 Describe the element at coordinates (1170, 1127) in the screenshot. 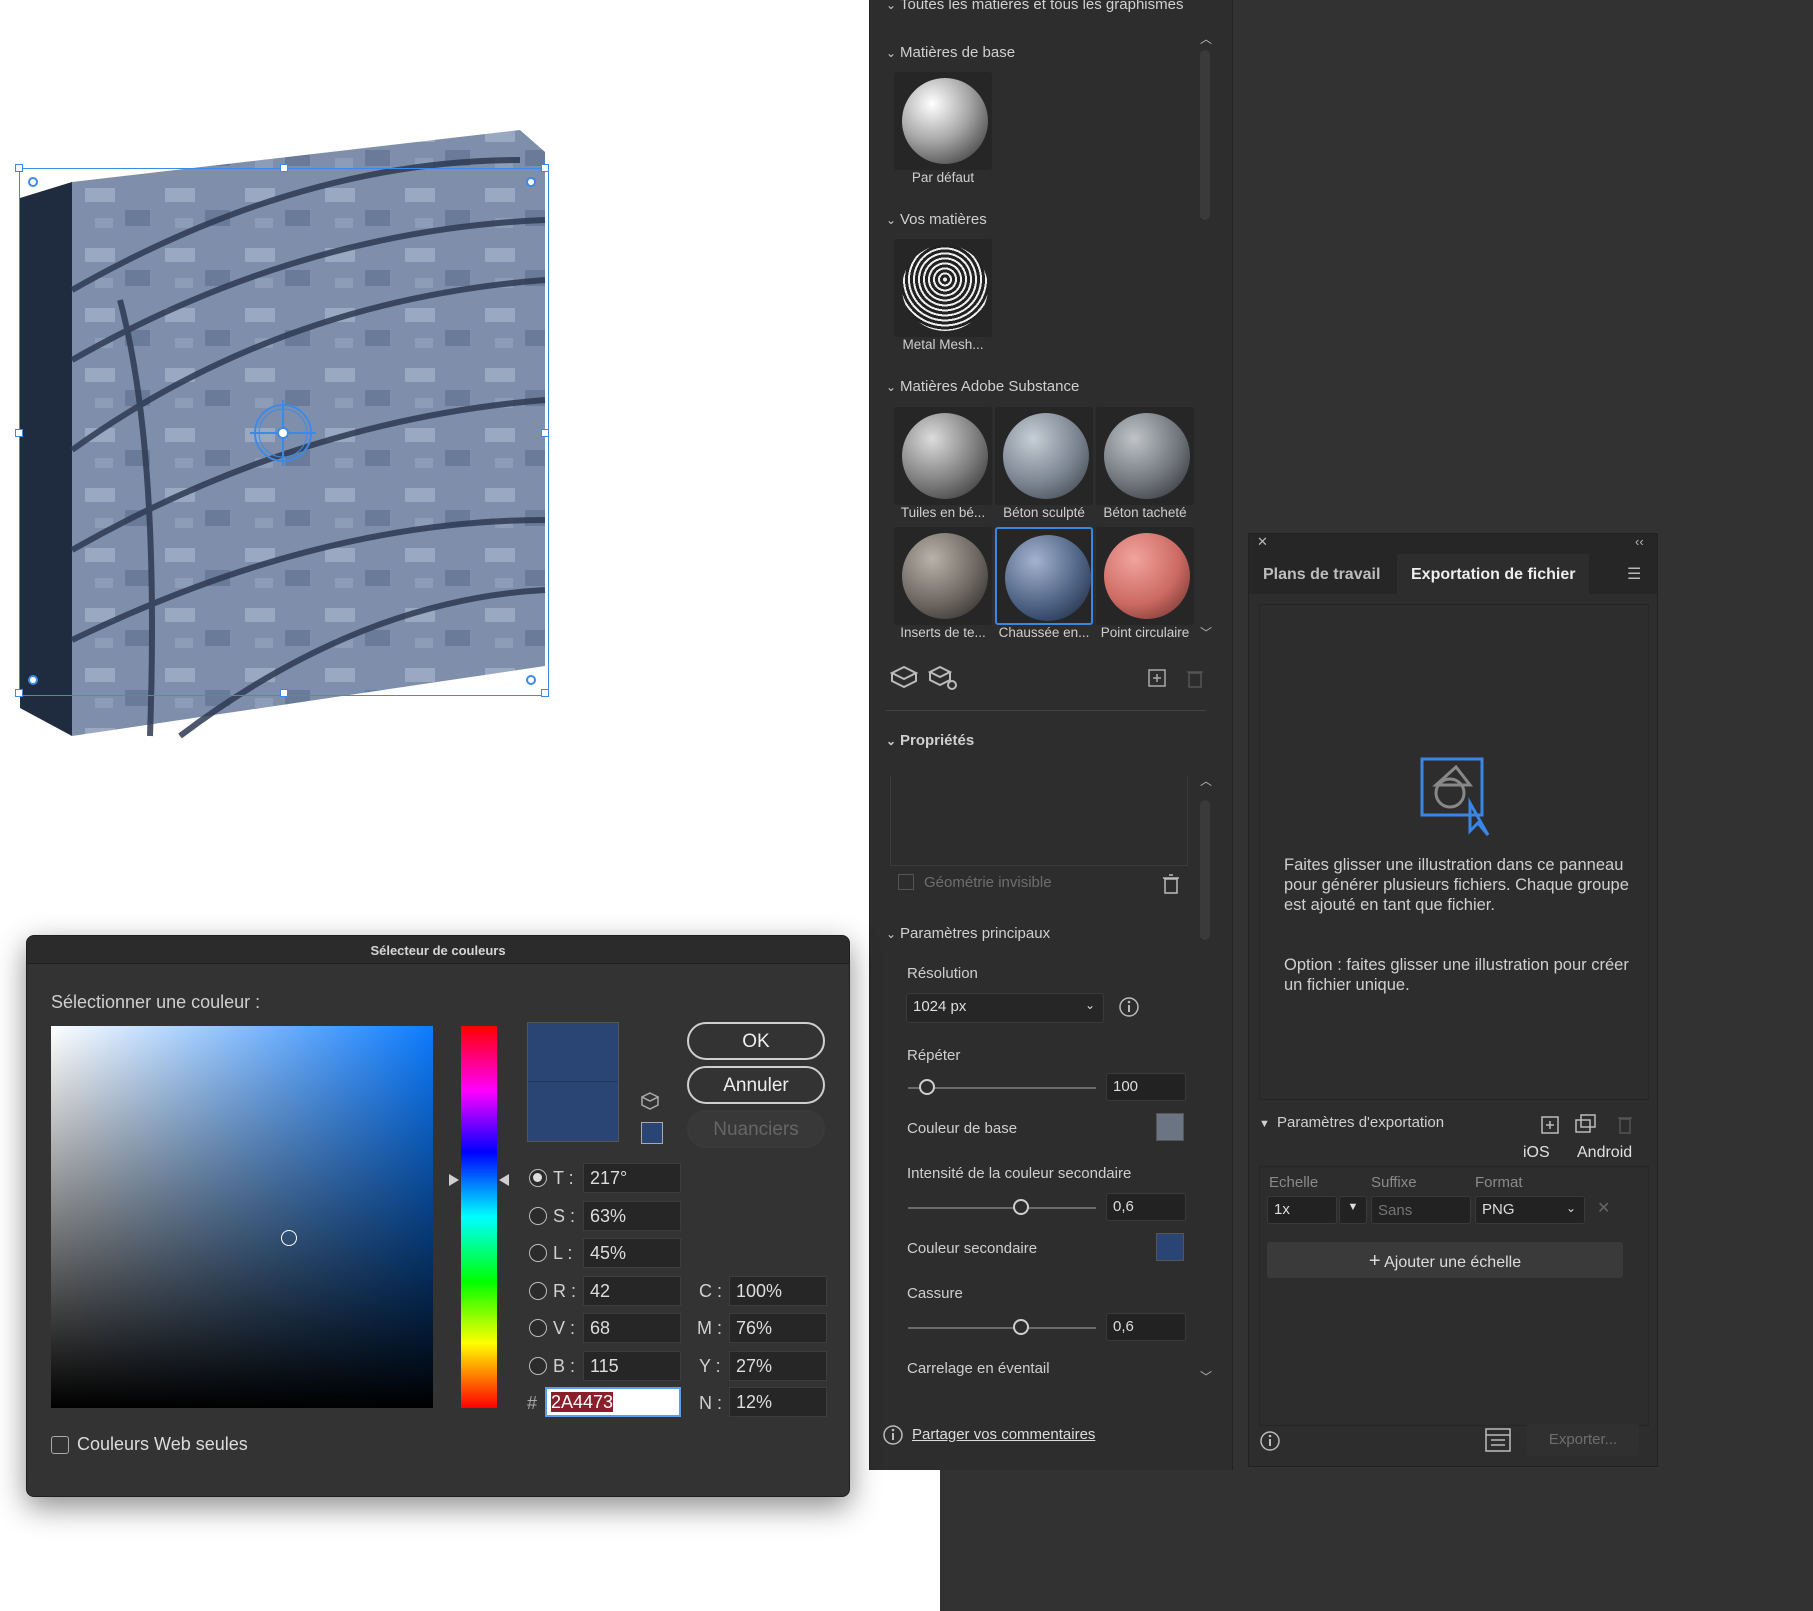

I see `base-color-swatch` at that location.